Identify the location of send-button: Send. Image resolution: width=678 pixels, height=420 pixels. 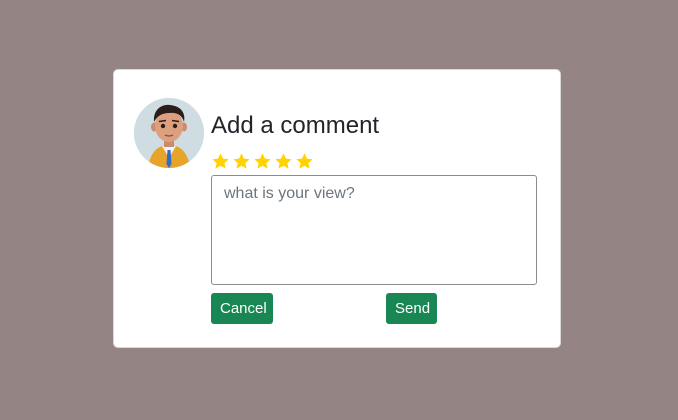
(411, 308).